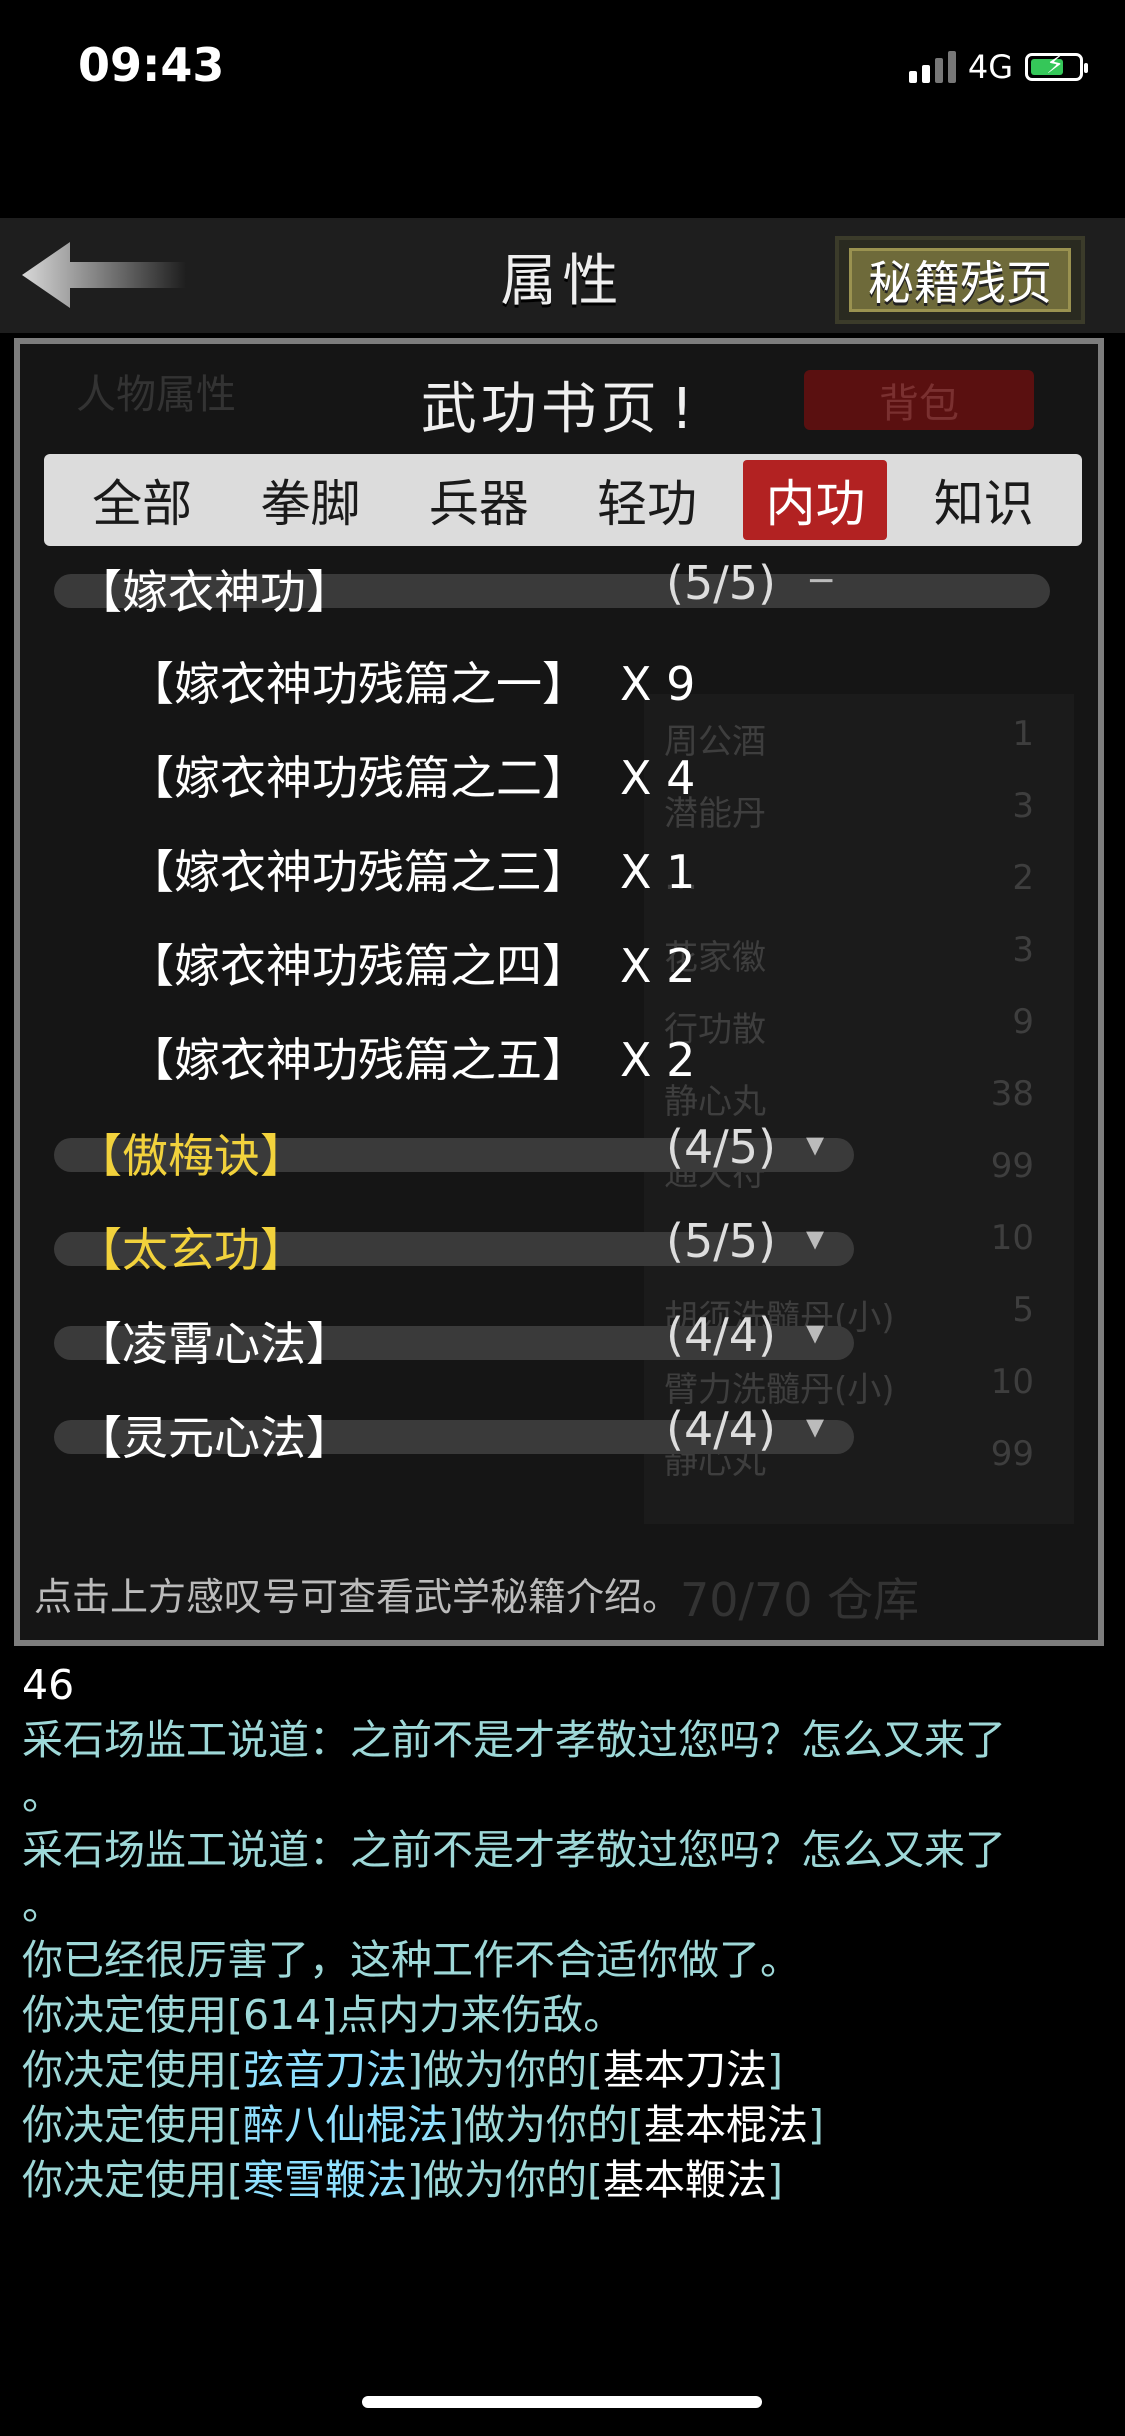 This screenshot has width=1125, height=2436. I want to click on fragment-item: 【嫁衣神功残篇之一】 X 9, so click(412, 684).